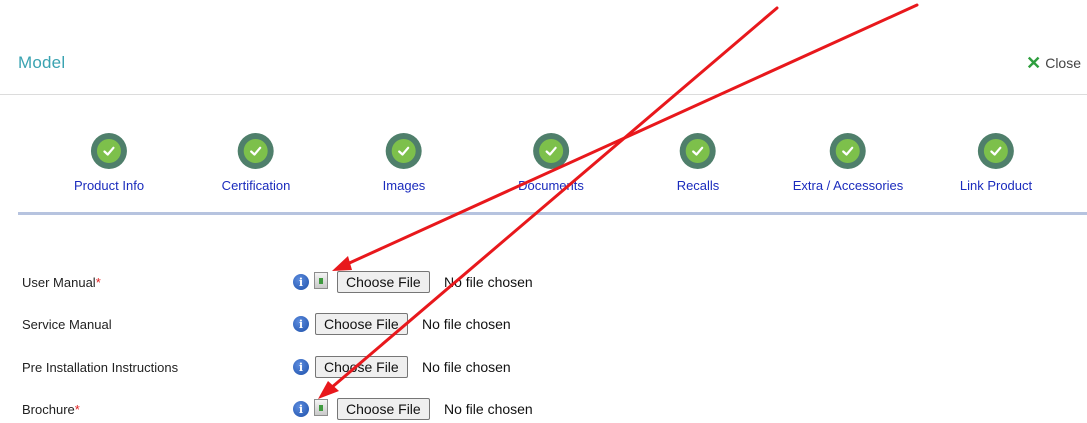 This screenshot has height=423, width=1087. I want to click on field-label: User Manual*, so click(61, 282).